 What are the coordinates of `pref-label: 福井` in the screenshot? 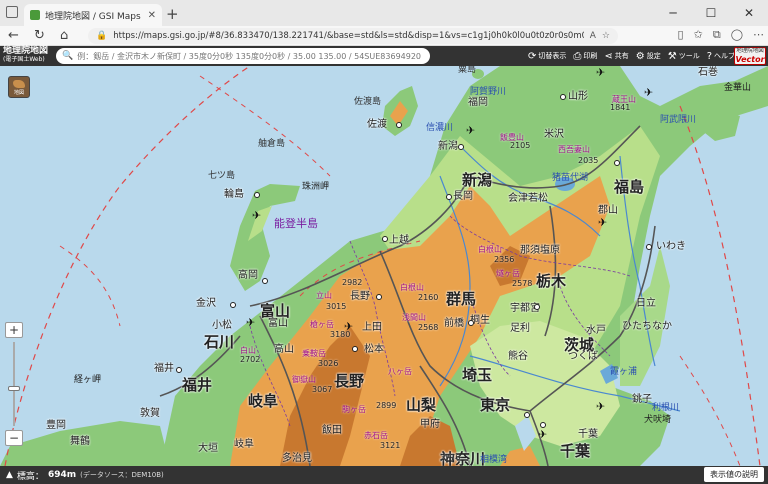 It's located at (197, 385).